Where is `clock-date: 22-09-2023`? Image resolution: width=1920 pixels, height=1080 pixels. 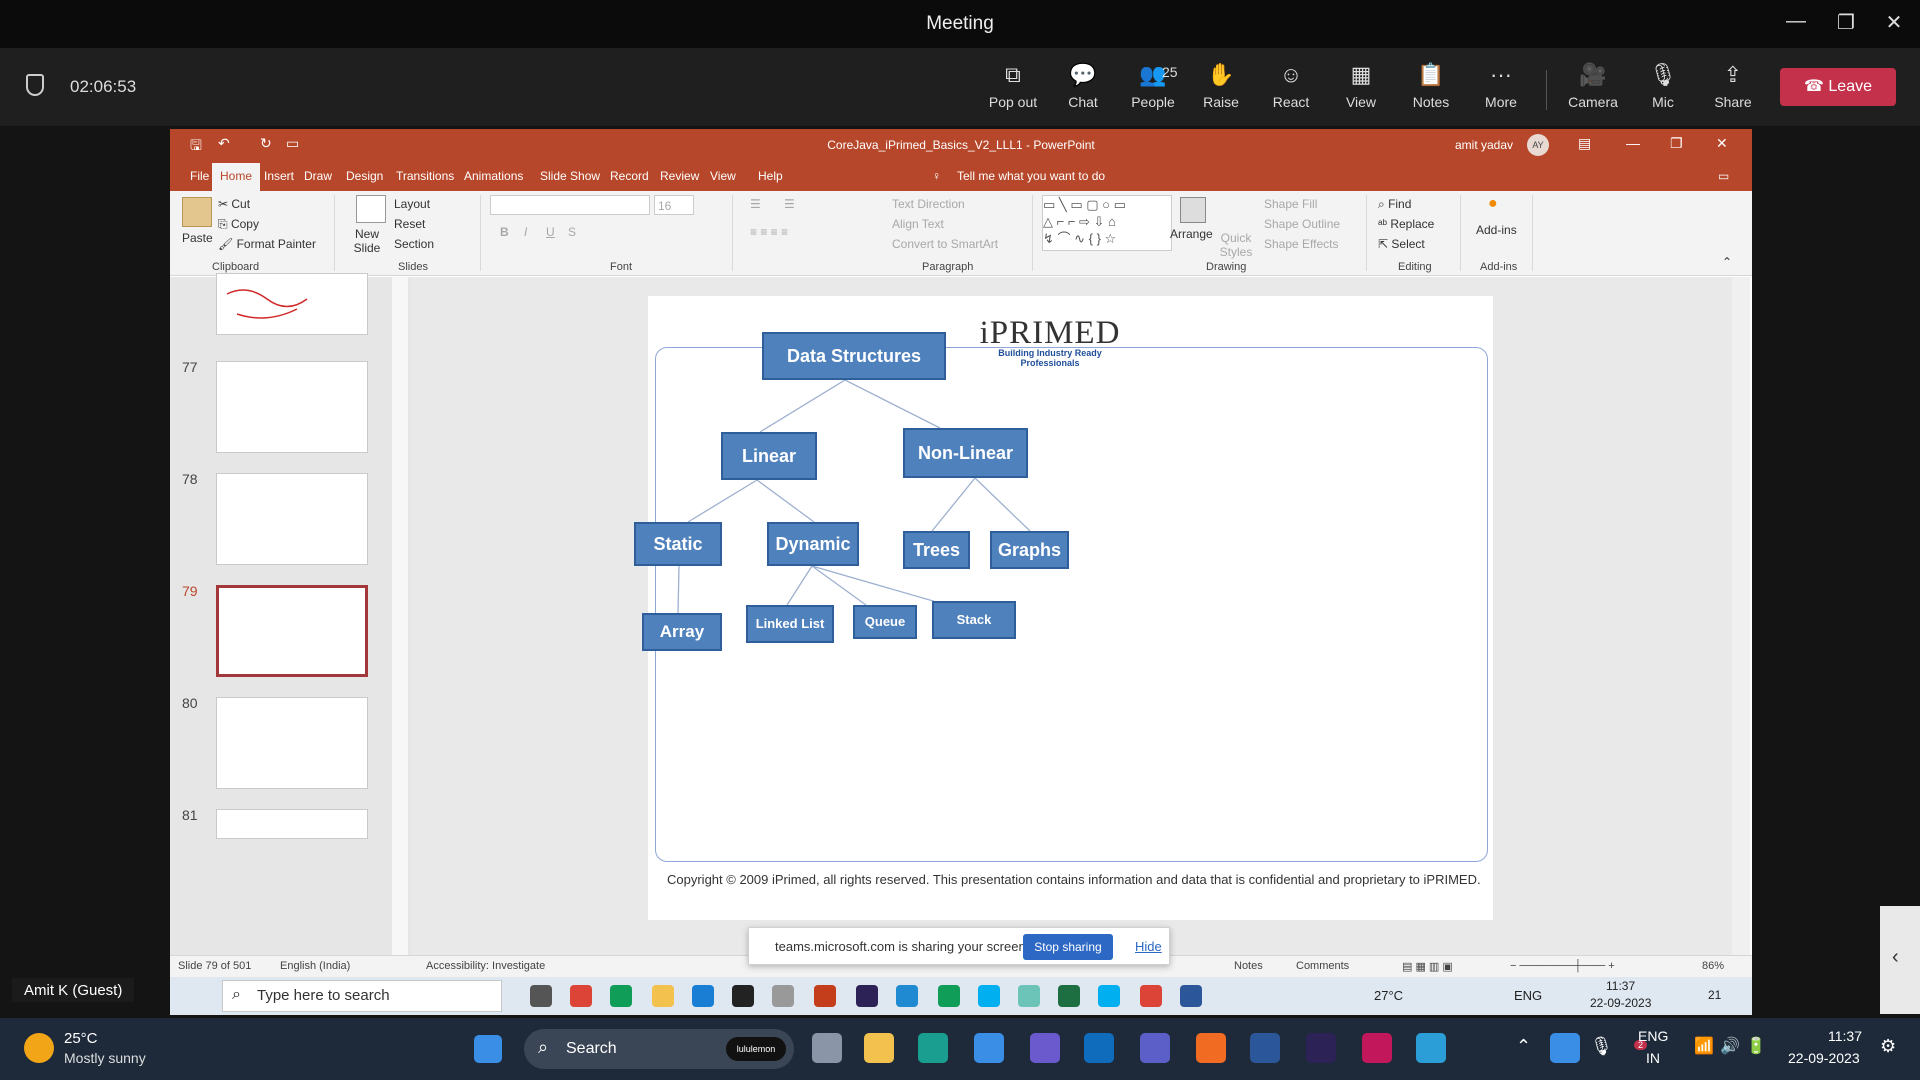
clock-date: 22-09-2023 is located at coordinates (1824, 1058).